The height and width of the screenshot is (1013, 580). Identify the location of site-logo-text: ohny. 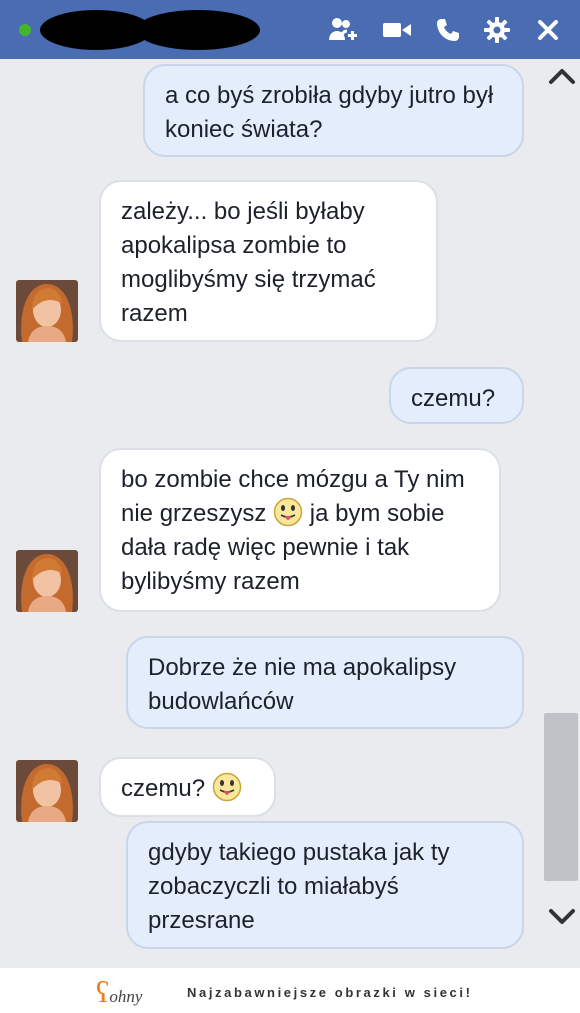
(126, 996).